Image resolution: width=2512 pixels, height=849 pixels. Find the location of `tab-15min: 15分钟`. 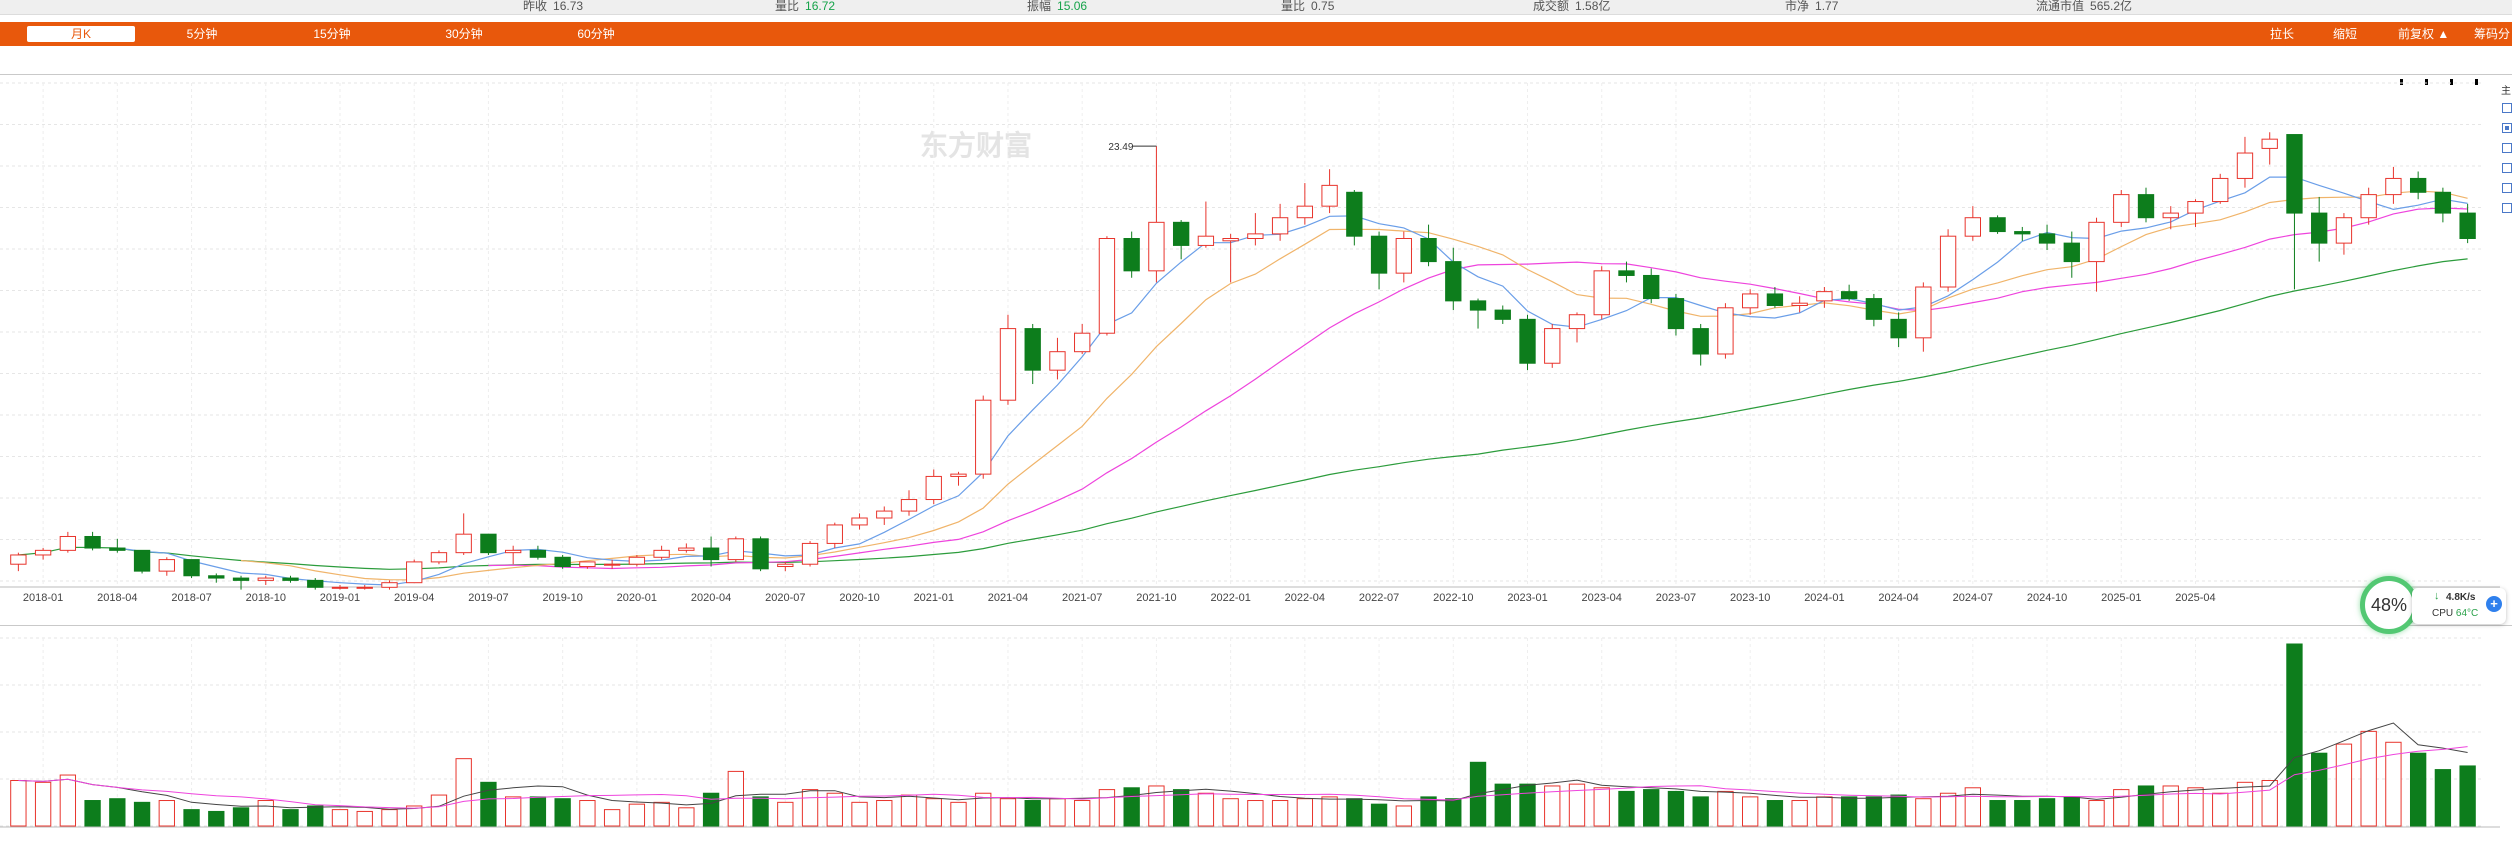

tab-15min: 15分钟 is located at coordinates (332, 34).